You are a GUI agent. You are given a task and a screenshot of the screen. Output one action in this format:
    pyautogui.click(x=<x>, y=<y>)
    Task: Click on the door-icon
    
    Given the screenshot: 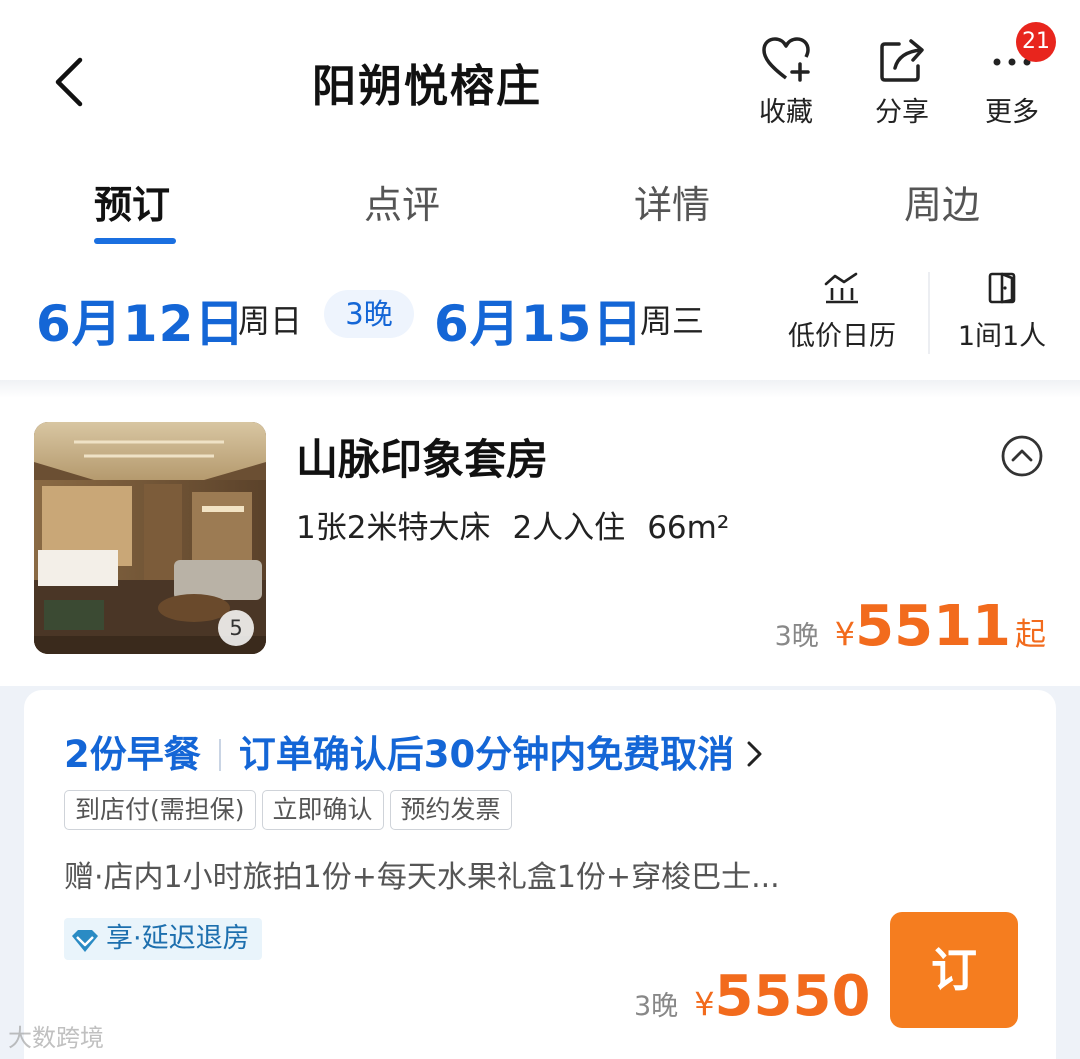 What is the action you would take?
    pyautogui.click(x=1002, y=288)
    